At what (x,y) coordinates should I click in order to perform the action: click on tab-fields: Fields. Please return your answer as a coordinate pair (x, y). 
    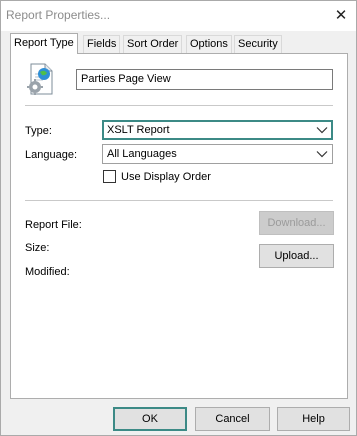
    Looking at the image, I should click on (102, 44).